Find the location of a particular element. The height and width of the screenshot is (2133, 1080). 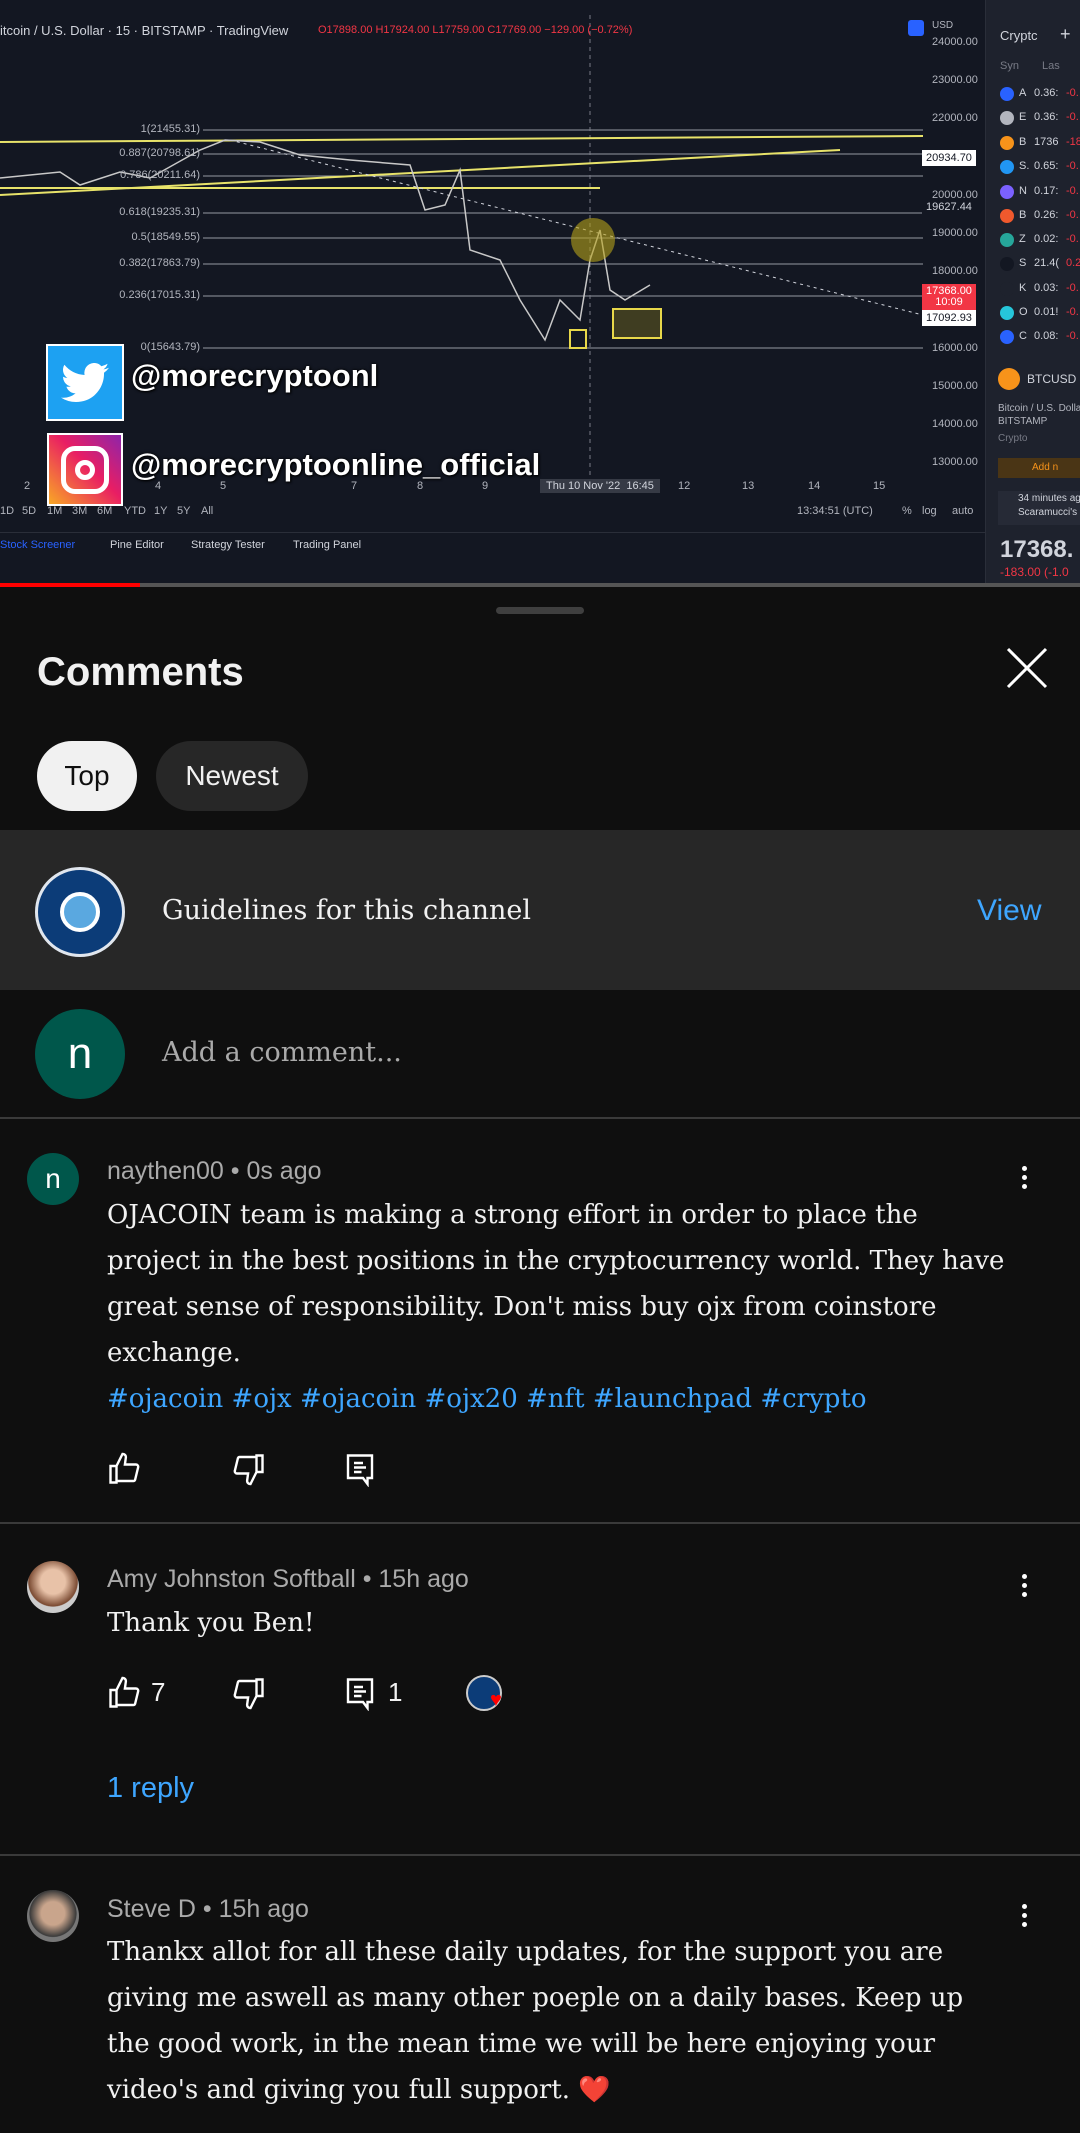

symbol-name: BTCUSD is located at coordinates (1052, 379).